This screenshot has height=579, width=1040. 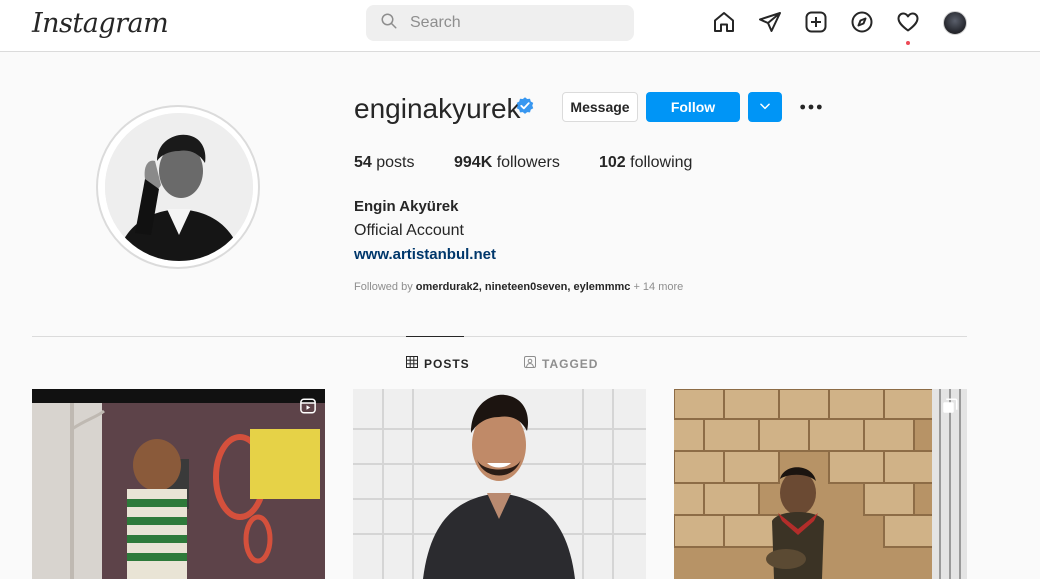 I want to click on more-options-icon, so click(x=811, y=107).